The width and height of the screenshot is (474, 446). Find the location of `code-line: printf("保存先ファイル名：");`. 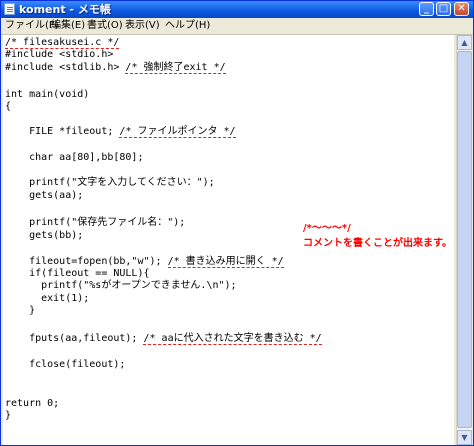

code-line: printf("保存先ファイル名："); is located at coordinates (95, 222).